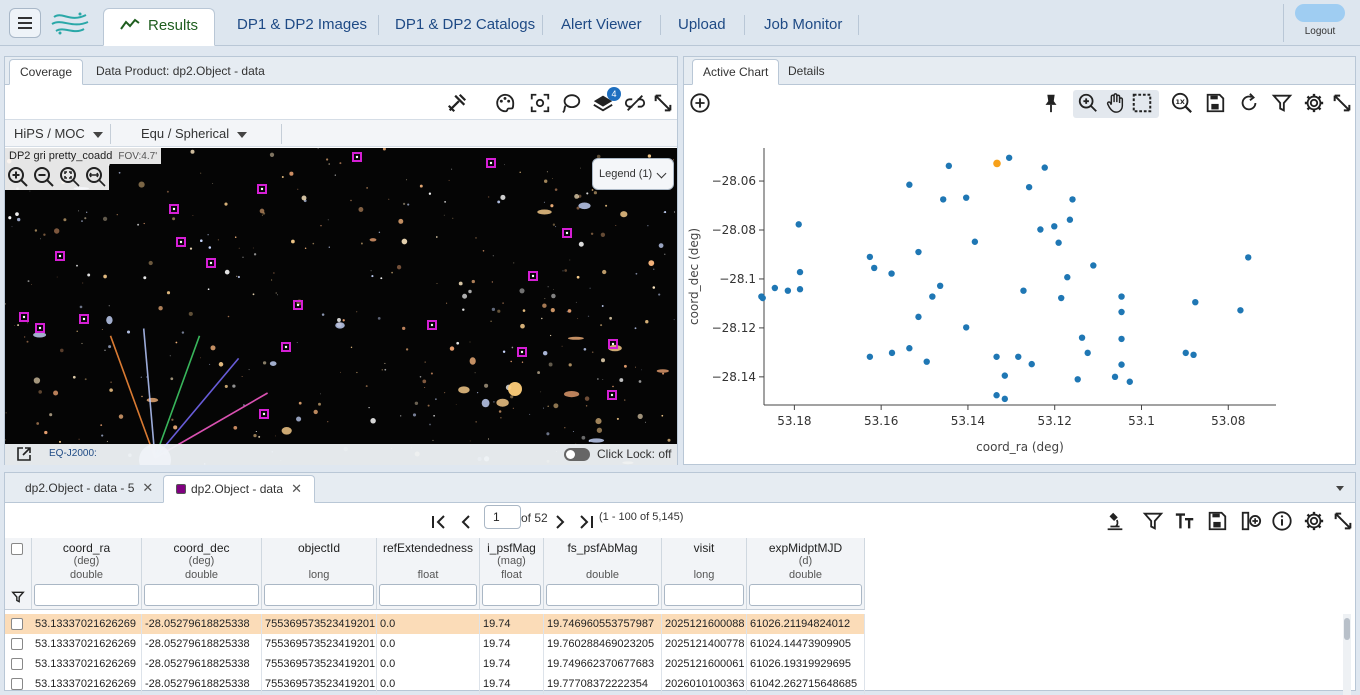  Describe the element at coordinates (1340, 488) in the screenshot. I see `tabs-dropdown-icon` at that location.